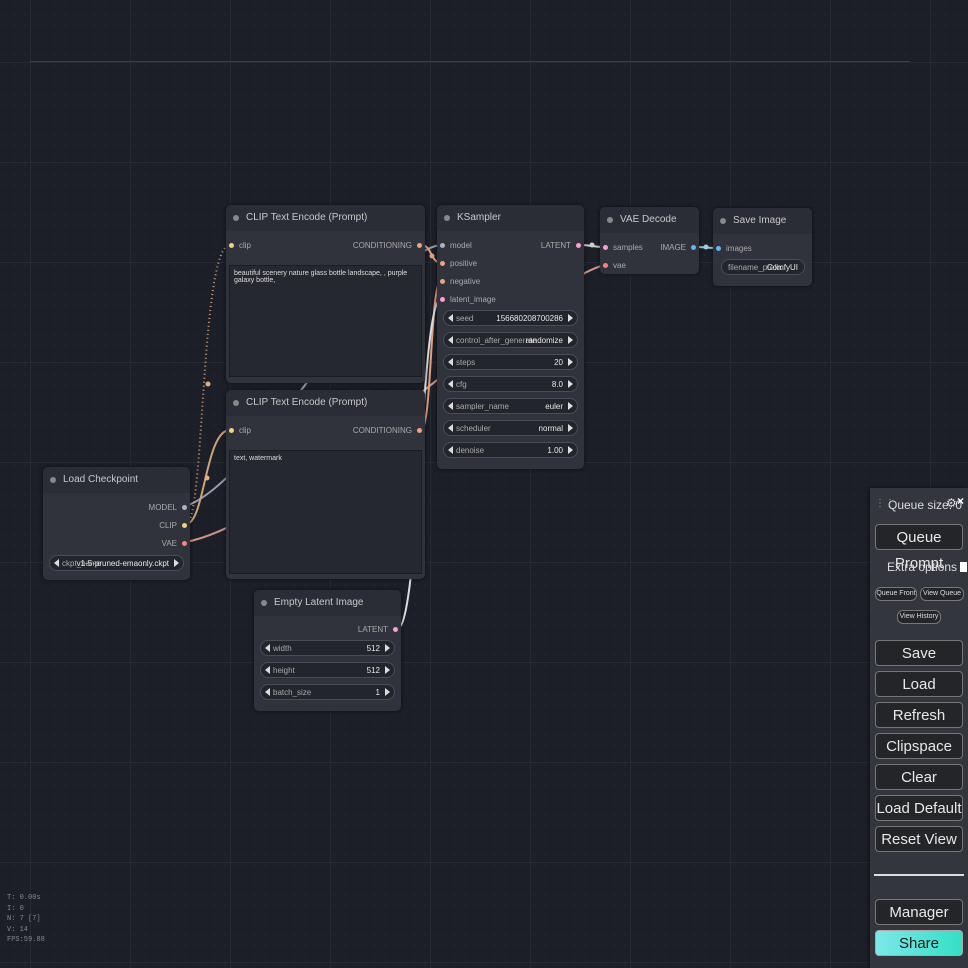 Image resolution: width=968 pixels, height=968 pixels. I want to click on input-slot-positive: positive, so click(458, 263).